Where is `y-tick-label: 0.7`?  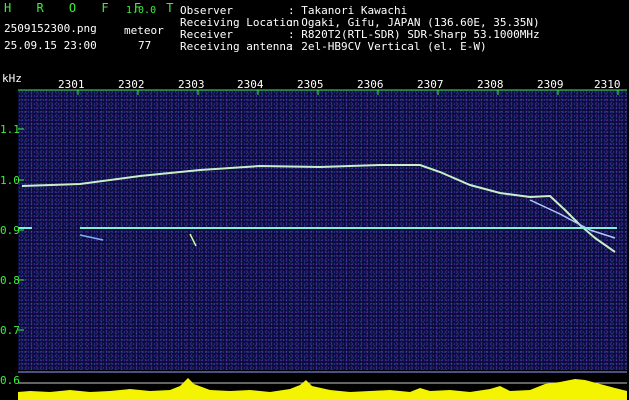 y-tick-label: 0.7 is located at coordinates (10, 330).